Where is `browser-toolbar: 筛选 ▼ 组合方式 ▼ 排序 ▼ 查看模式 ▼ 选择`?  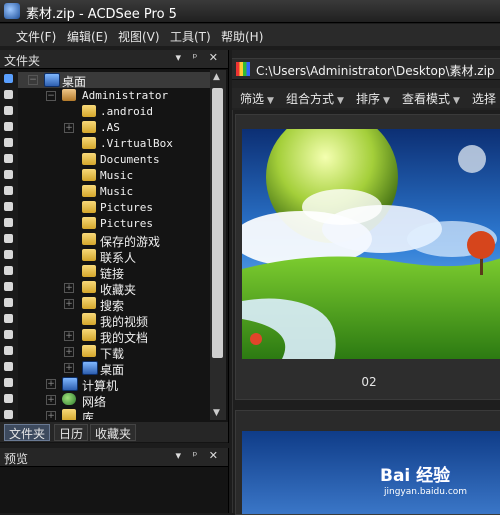
browser-toolbar: 筛选 ▼ 组合方式 ▼ 排序 ▼ 查看模式 ▼ 选择 is located at coordinates (366, 98).